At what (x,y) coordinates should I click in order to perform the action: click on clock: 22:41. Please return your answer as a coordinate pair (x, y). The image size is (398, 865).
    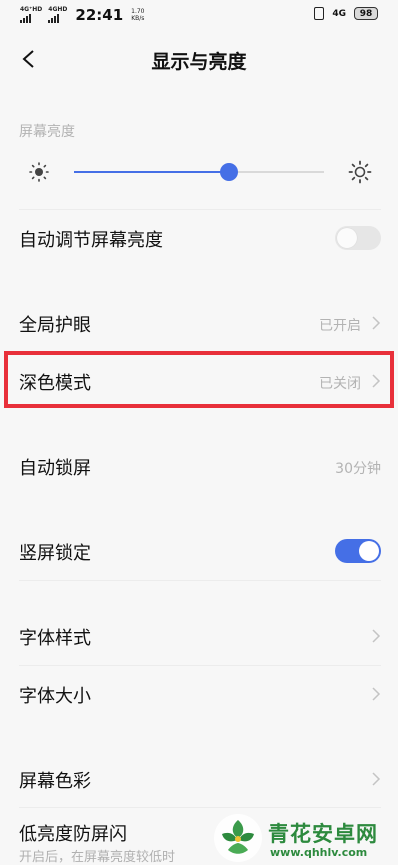
    Looking at the image, I should click on (99, 15).